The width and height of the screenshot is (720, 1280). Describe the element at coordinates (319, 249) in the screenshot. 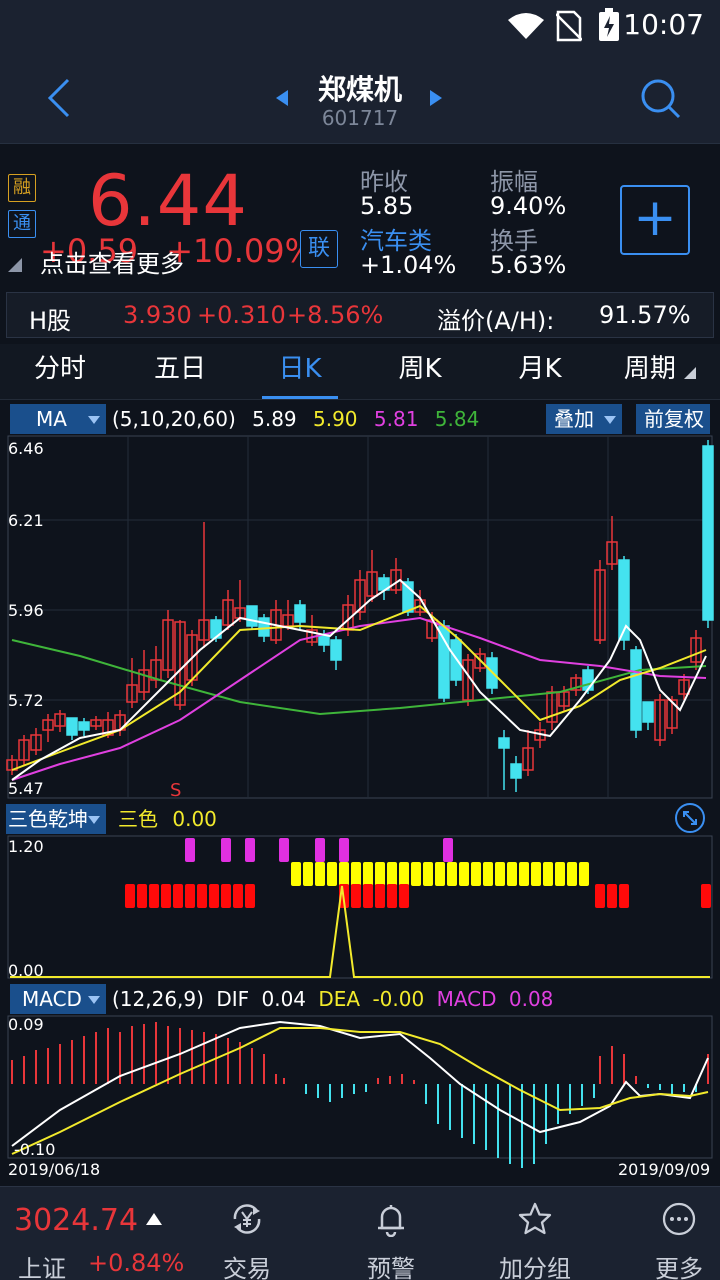

I see `related-button: 联` at that location.